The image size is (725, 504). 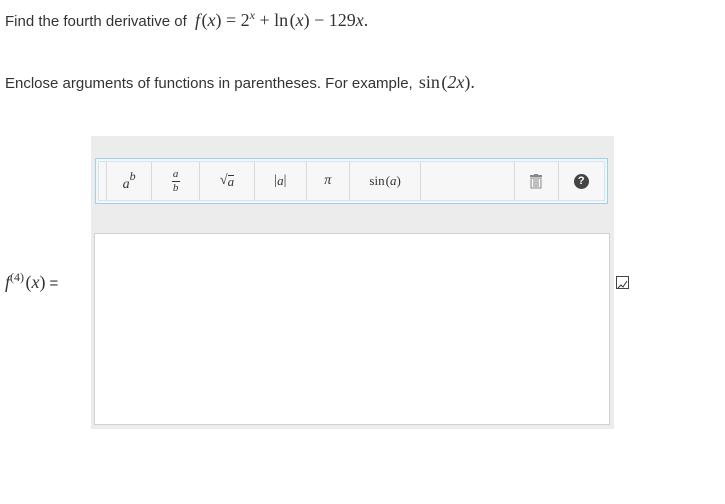 I want to click on trash-icon, so click(x=536, y=181).